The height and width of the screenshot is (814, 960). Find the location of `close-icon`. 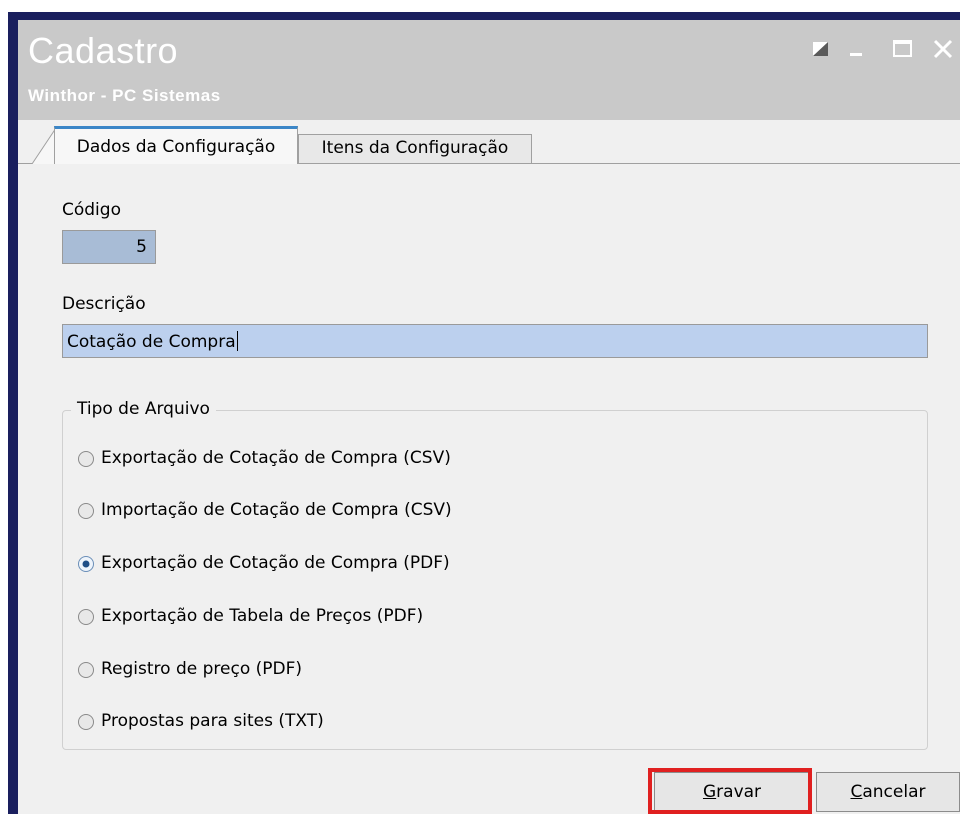

close-icon is located at coordinates (943, 49).